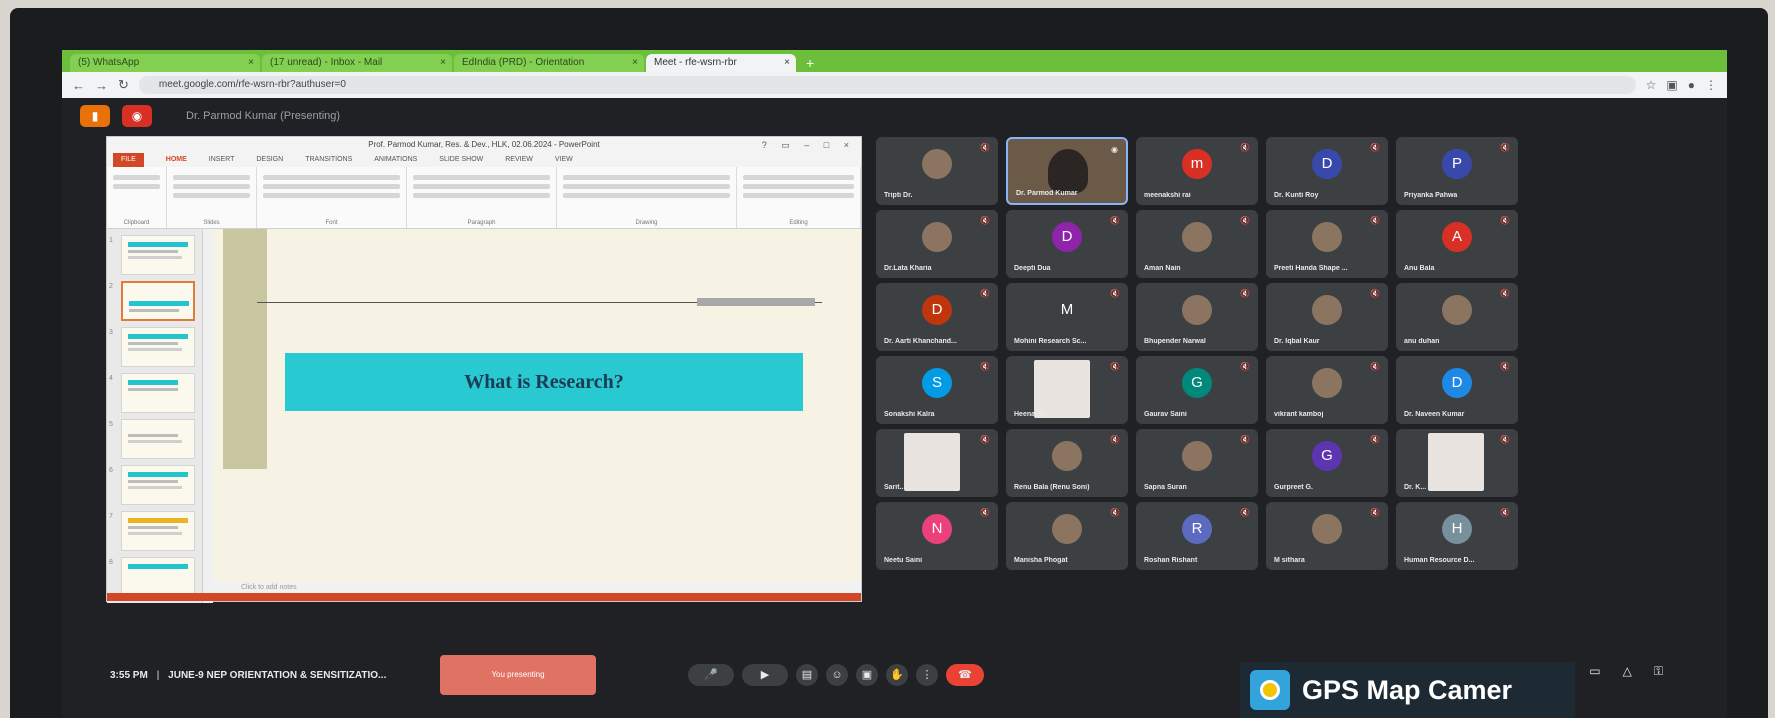  What do you see at coordinates (1658, 672) in the screenshot?
I see `lock-icon: ⚿` at bounding box center [1658, 672].